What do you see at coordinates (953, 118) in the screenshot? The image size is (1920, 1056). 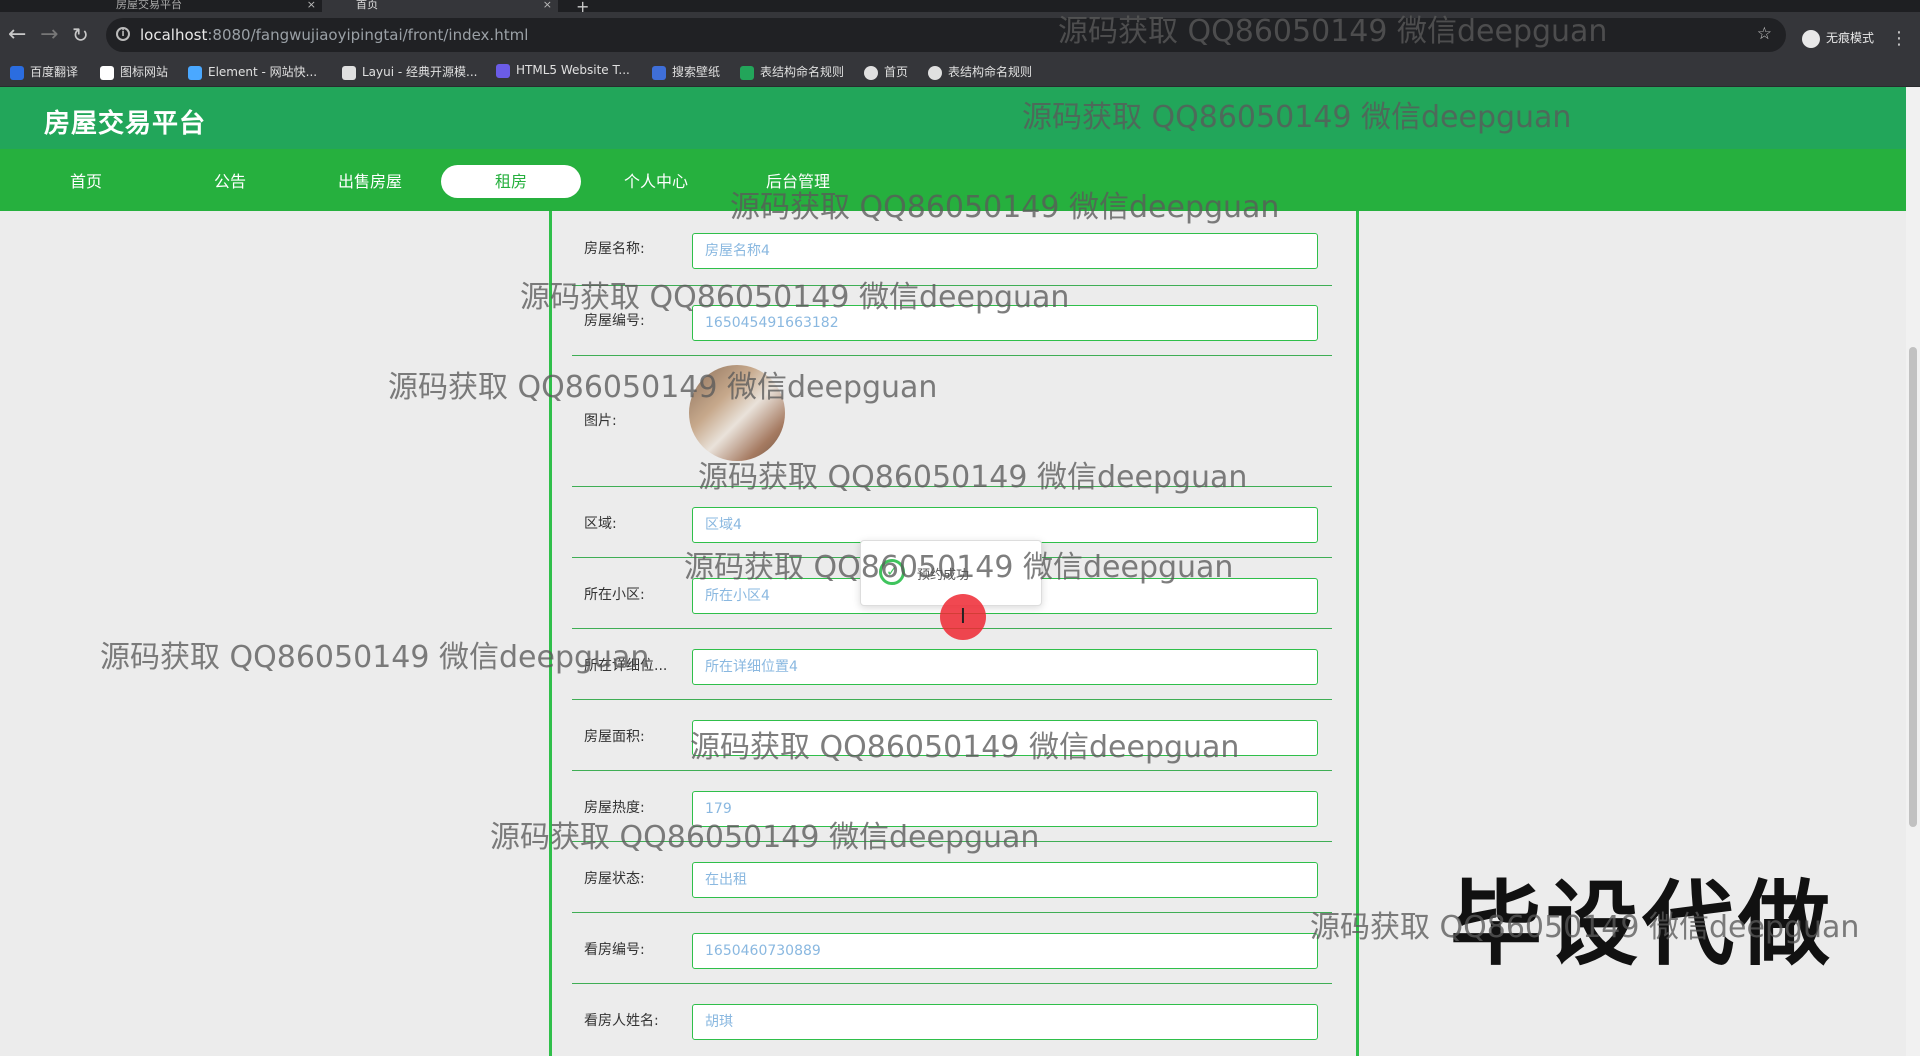 I see `site-header: 房屋交易平台` at bounding box center [953, 118].